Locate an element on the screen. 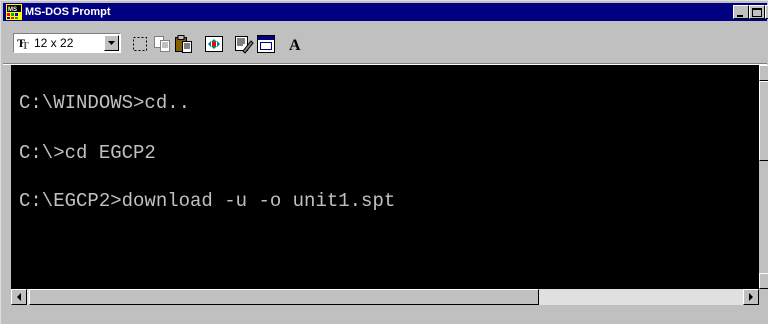  scroll-down-button is located at coordinates (763, 281).